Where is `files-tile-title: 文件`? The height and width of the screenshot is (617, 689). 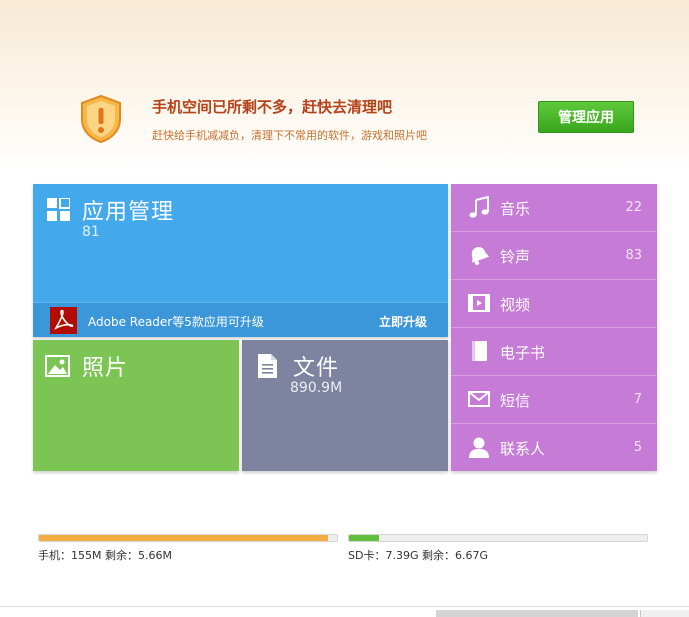 files-tile-title: 文件 is located at coordinates (316, 368).